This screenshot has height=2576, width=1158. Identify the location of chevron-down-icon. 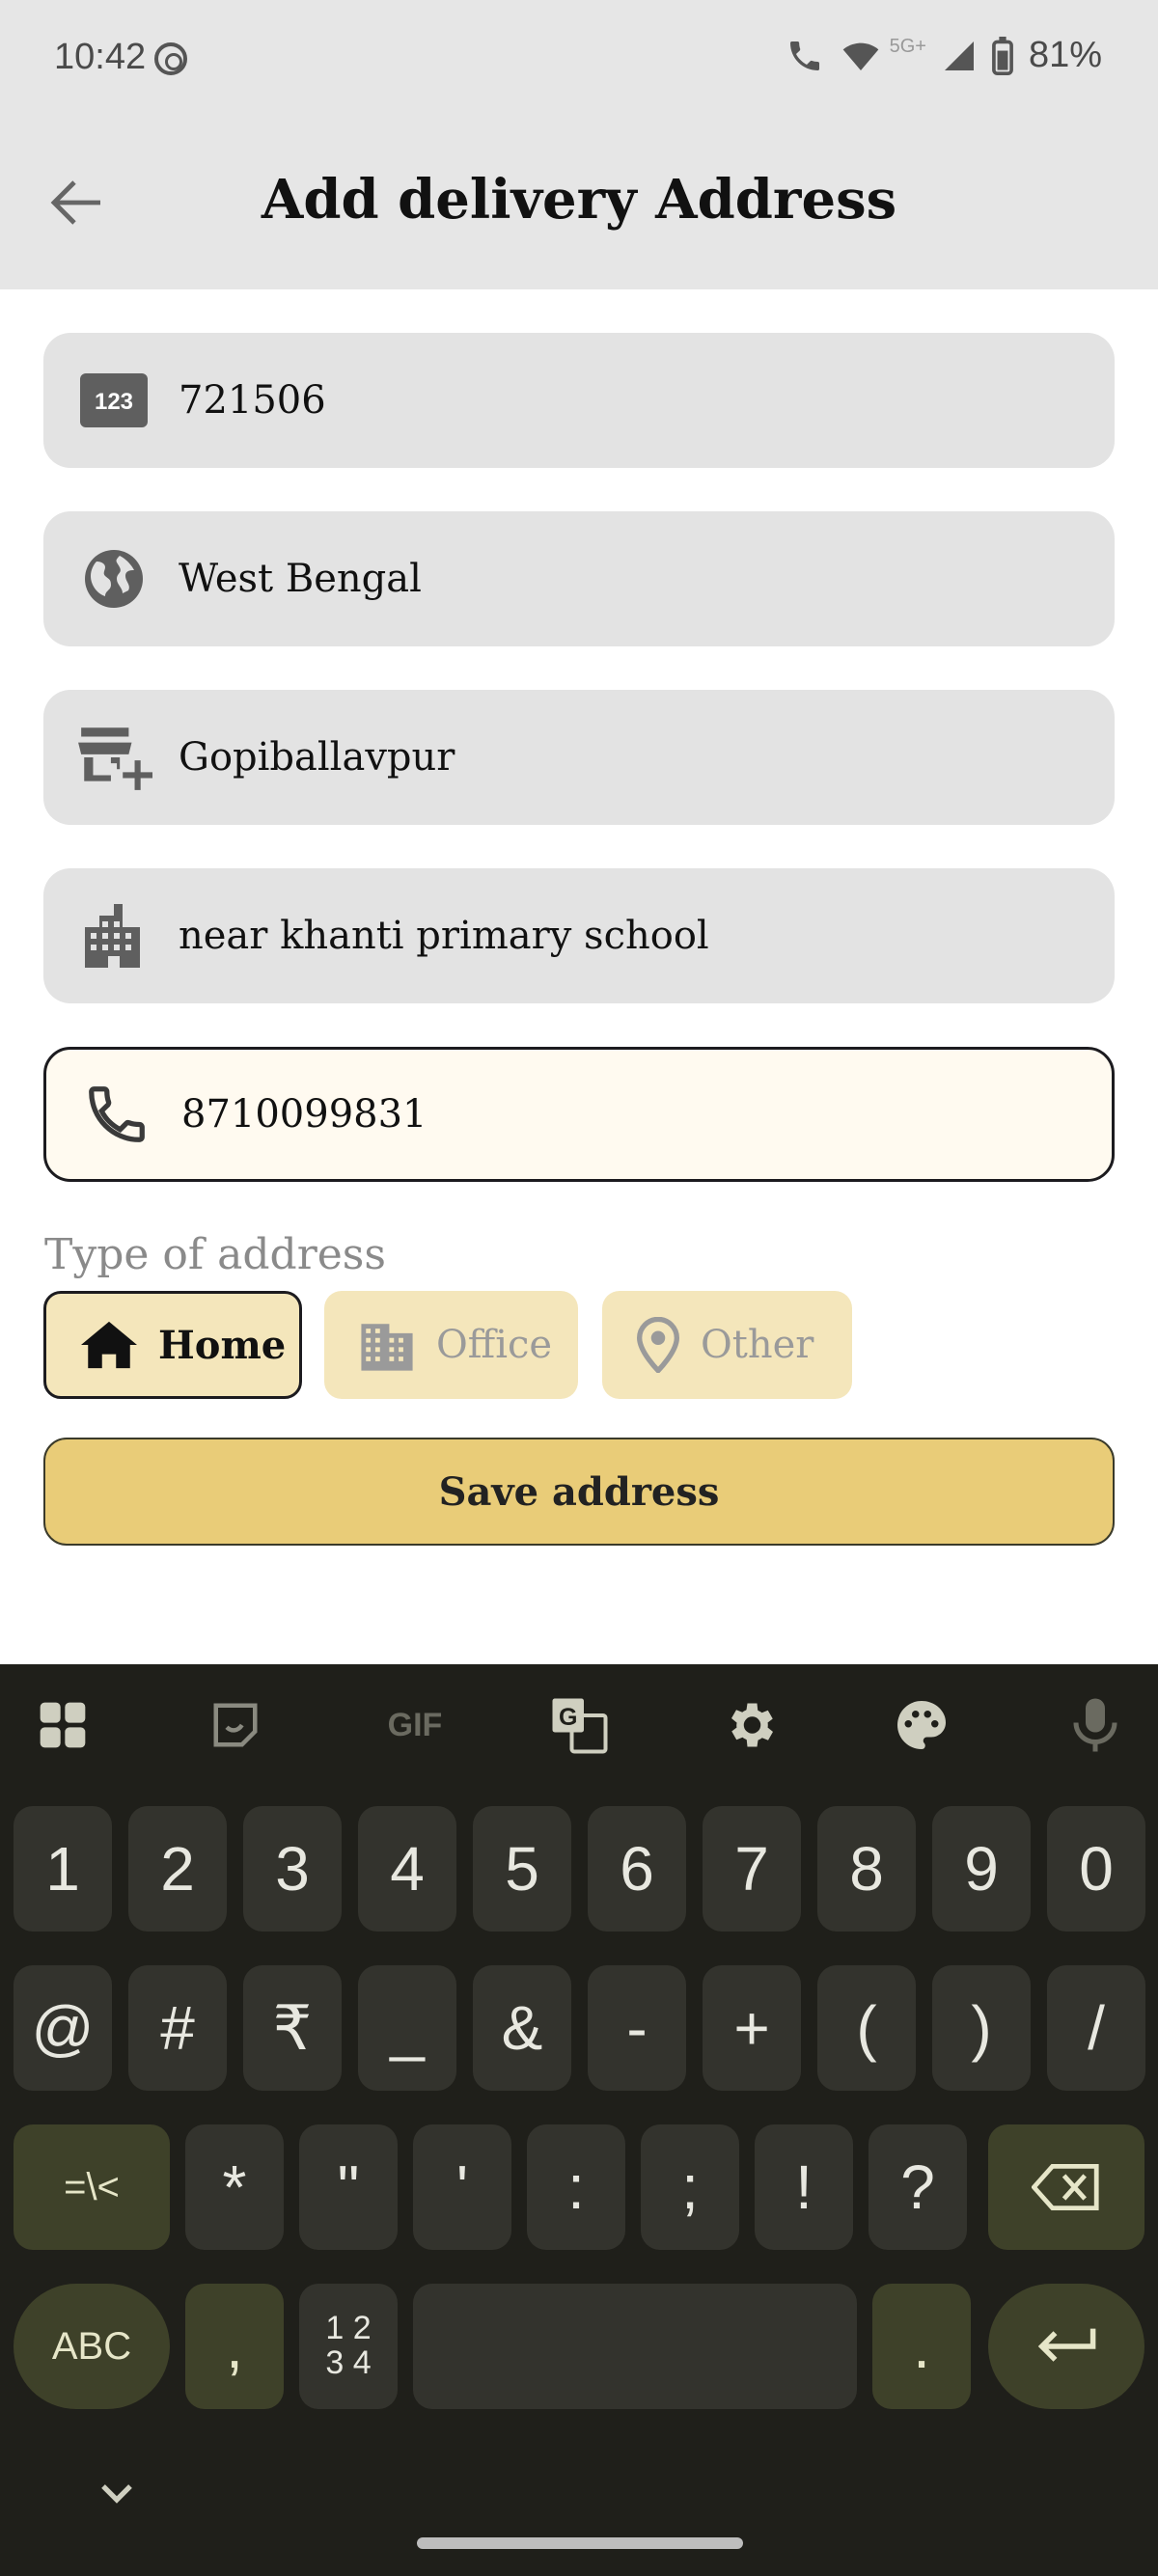
(116, 2494).